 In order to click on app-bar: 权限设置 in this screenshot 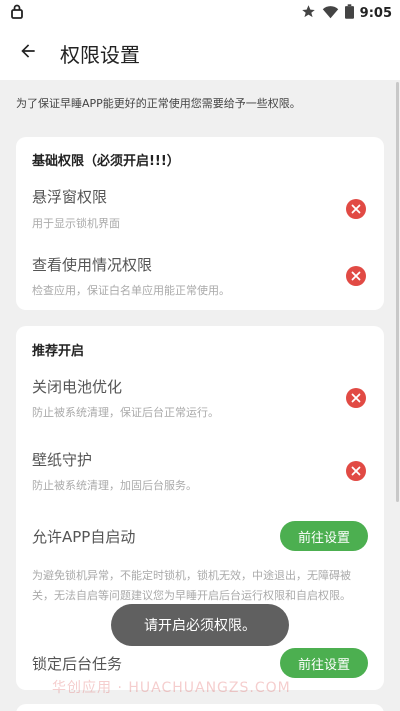, I will do `click(200, 53)`.